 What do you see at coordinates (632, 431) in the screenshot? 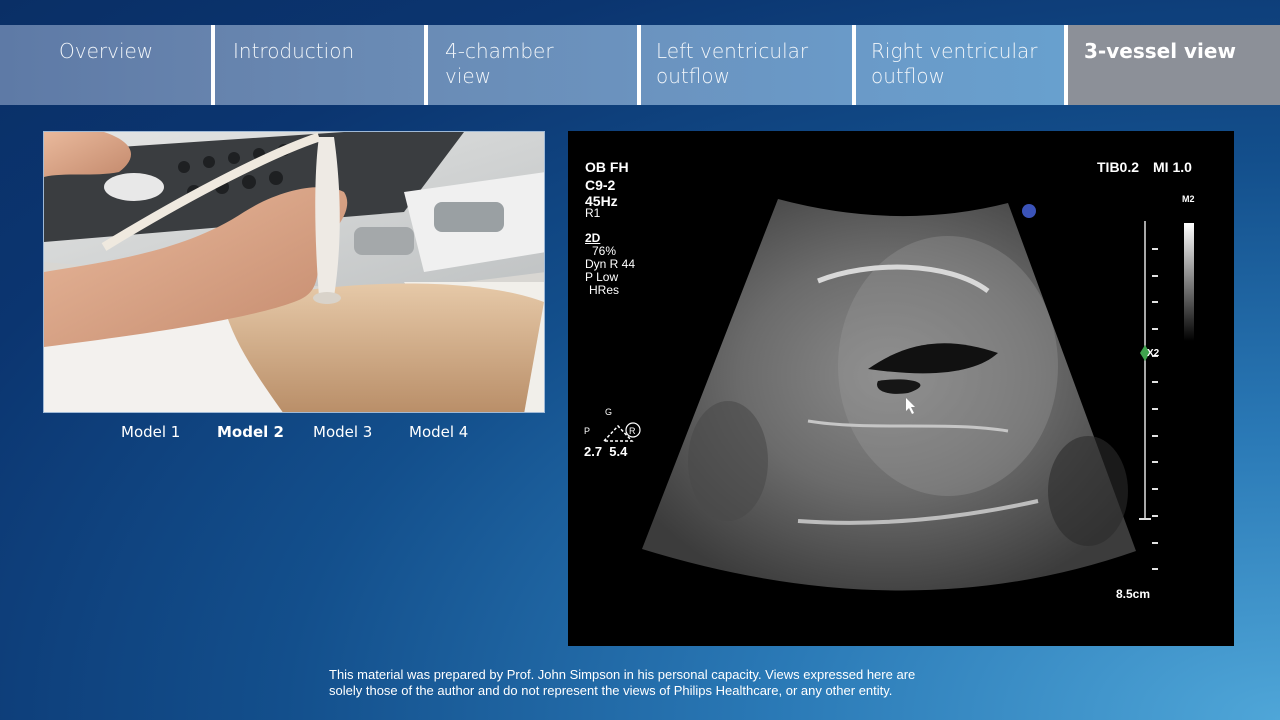
I see `orientation-r-label: R` at bounding box center [632, 431].